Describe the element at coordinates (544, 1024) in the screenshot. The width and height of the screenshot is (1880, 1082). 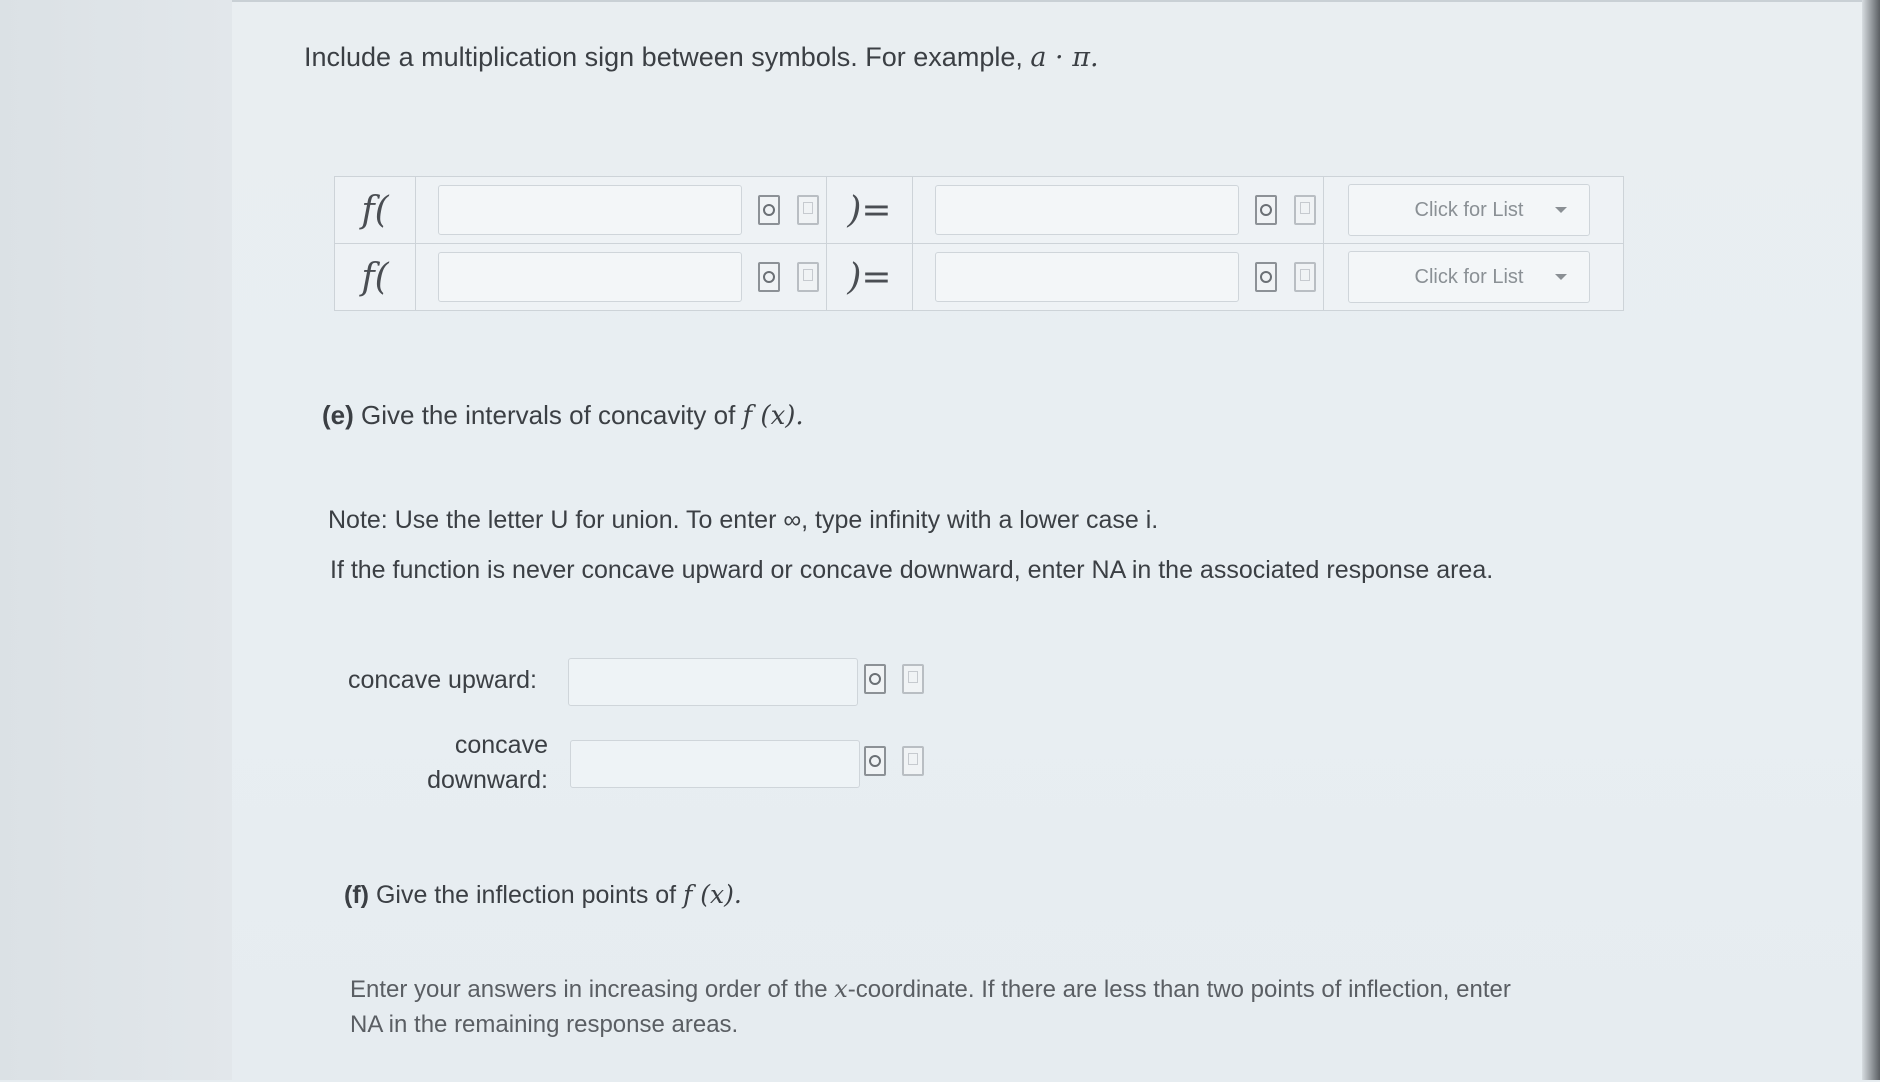
I see `enter-note-line2: NA in the remaining response areas.` at that location.